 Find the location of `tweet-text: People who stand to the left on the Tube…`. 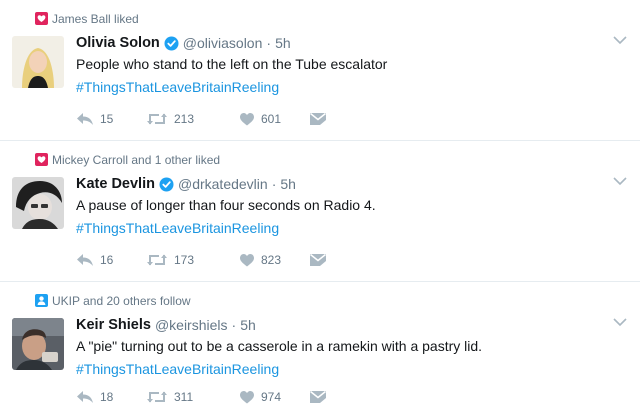

tweet-text: People who stand to the left on the Tube… is located at coordinates (232, 64).